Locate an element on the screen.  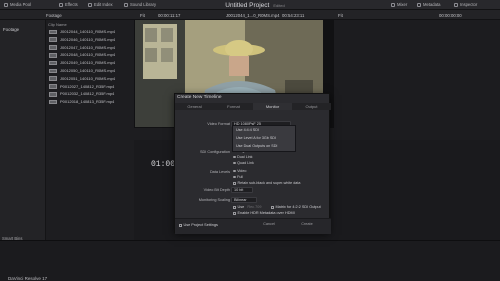
clip-name-column-header: Clip Name is located at coordinates (57, 24).